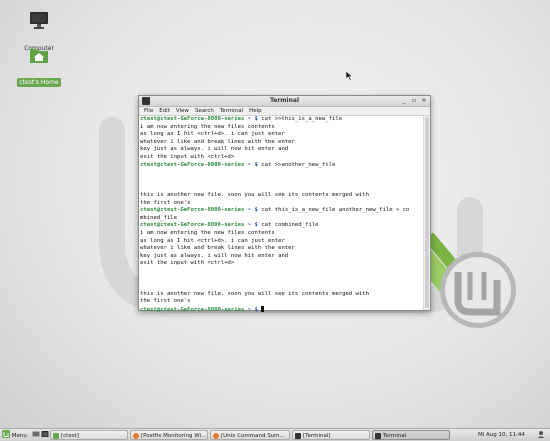 The width and height of the screenshot is (550, 441). Describe the element at coordinates (148, 111) in the screenshot. I see `menu-file: File` at that location.